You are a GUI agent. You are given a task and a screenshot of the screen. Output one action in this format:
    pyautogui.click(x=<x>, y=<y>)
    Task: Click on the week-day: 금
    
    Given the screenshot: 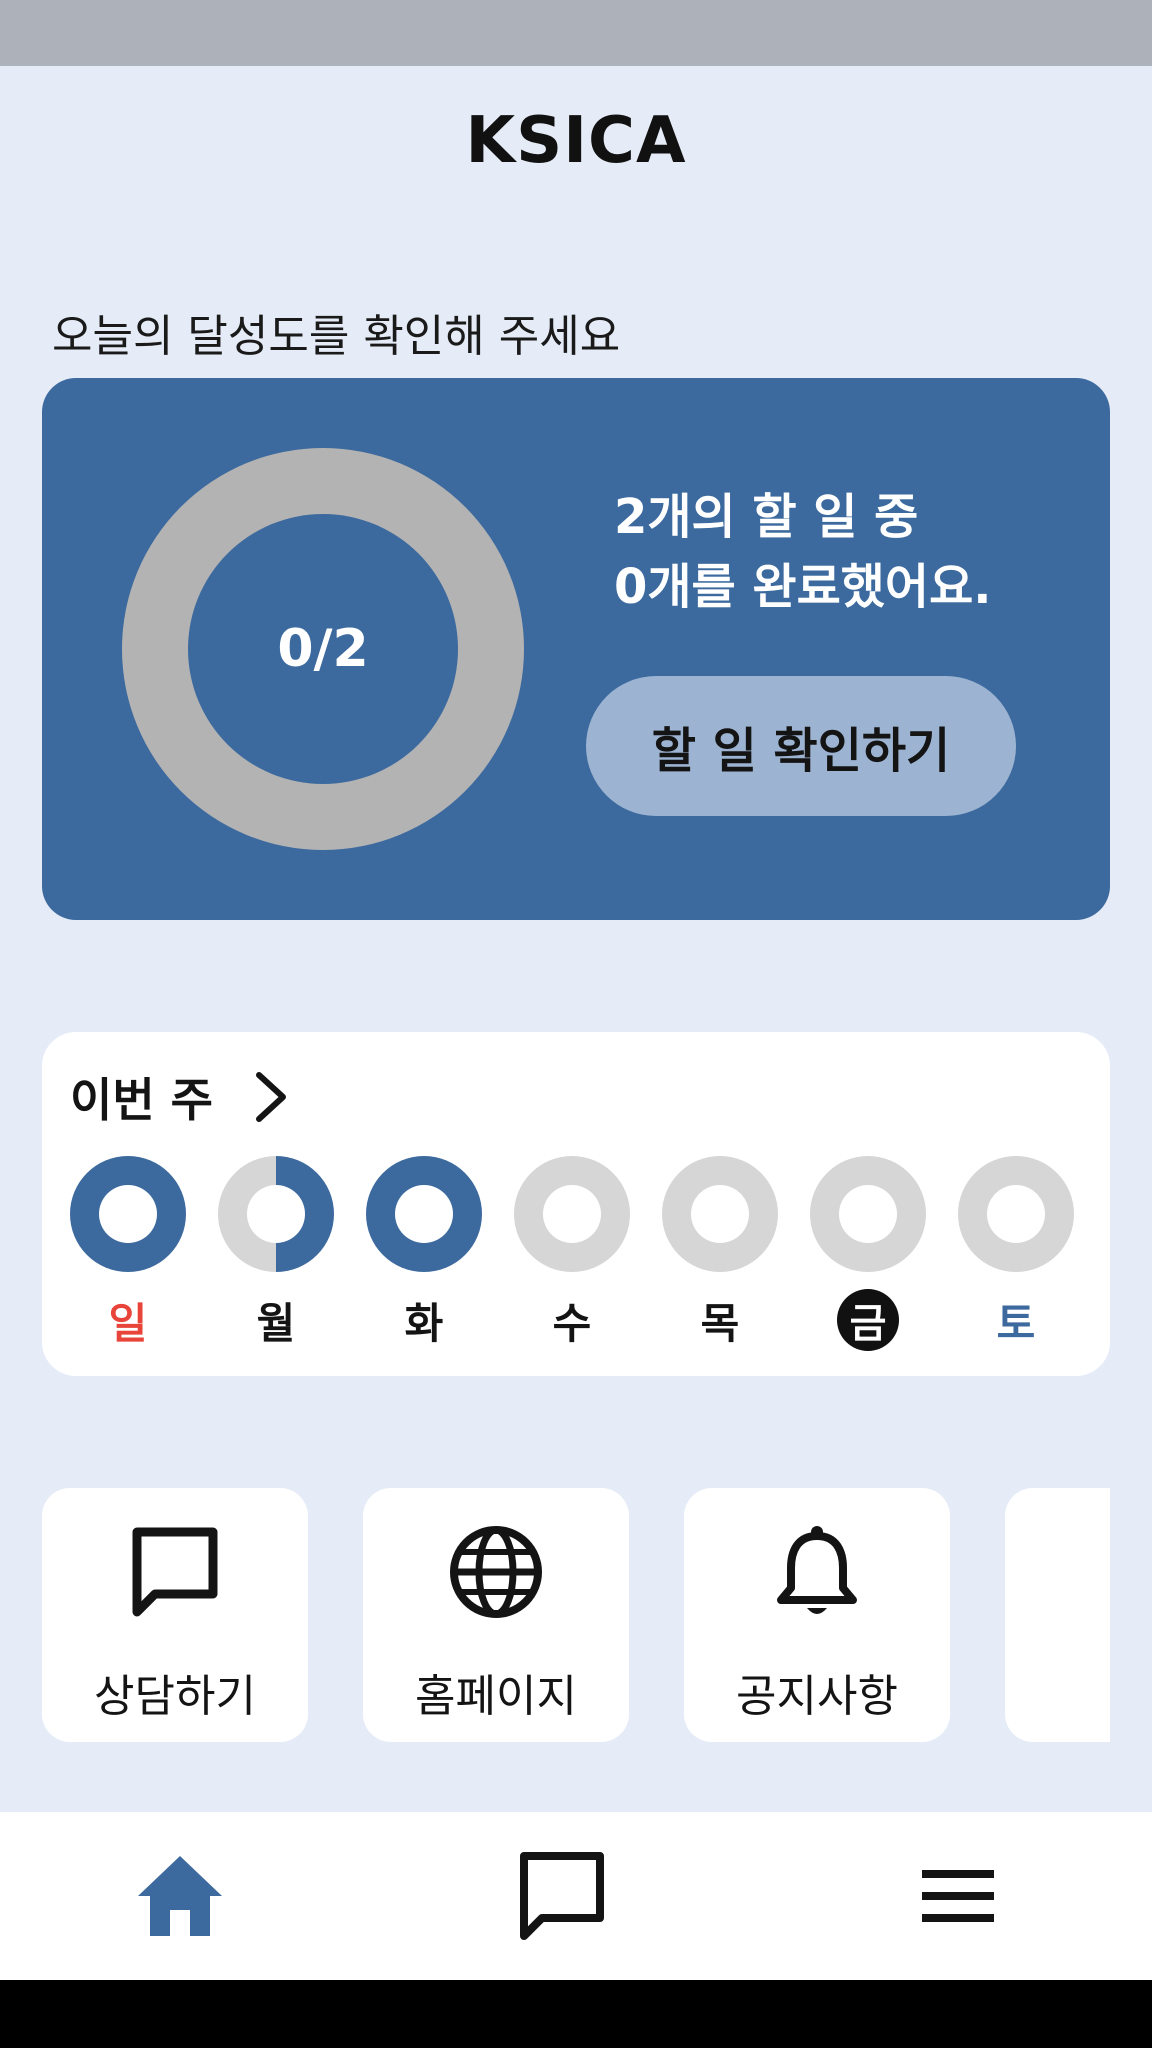 What is the action you would take?
    pyautogui.click(x=868, y=1256)
    